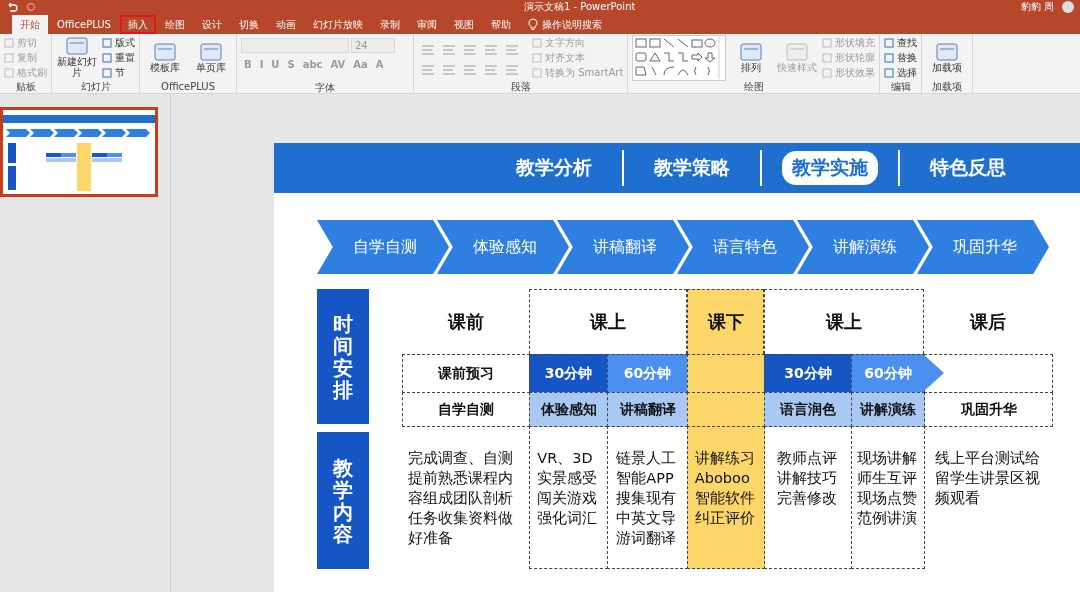 The image size is (1080, 592). Describe the element at coordinates (500, 24) in the screenshot. I see `ribbon-tab: 帮助` at that location.